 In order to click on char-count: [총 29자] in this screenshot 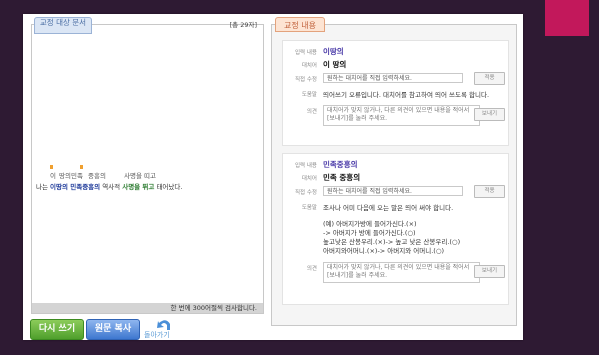, I will do `click(243, 25)`.